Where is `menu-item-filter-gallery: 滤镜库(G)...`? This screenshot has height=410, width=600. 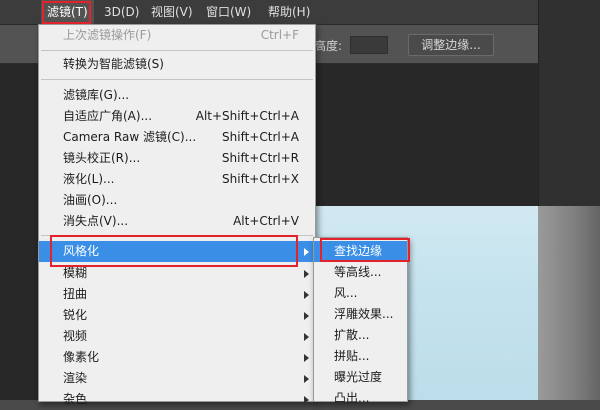
menu-item-filter-gallery: 滤镜库(G)... is located at coordinates (177, 95).